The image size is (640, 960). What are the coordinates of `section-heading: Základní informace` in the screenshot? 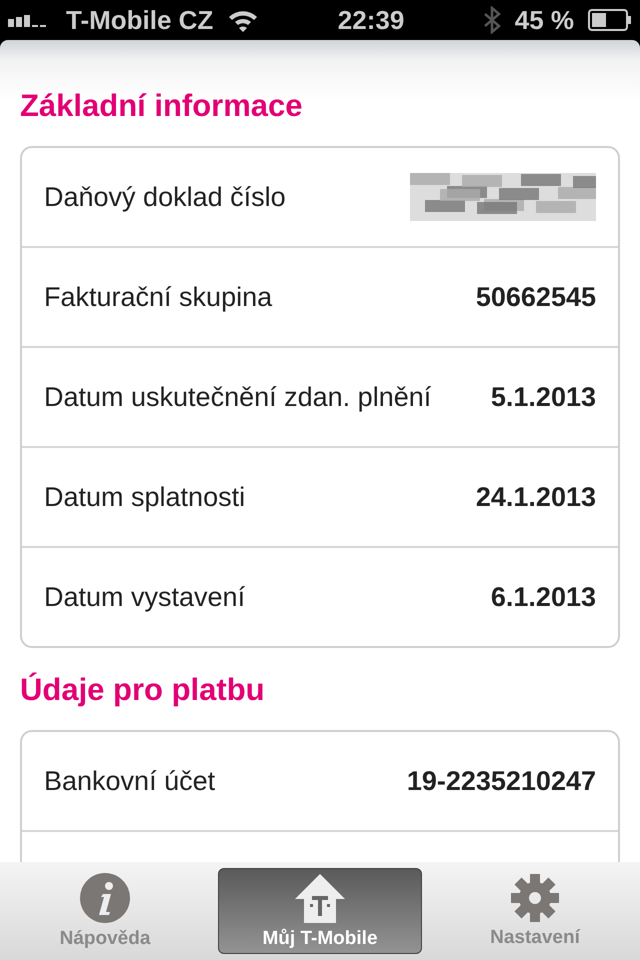 It's located at (162, 106).